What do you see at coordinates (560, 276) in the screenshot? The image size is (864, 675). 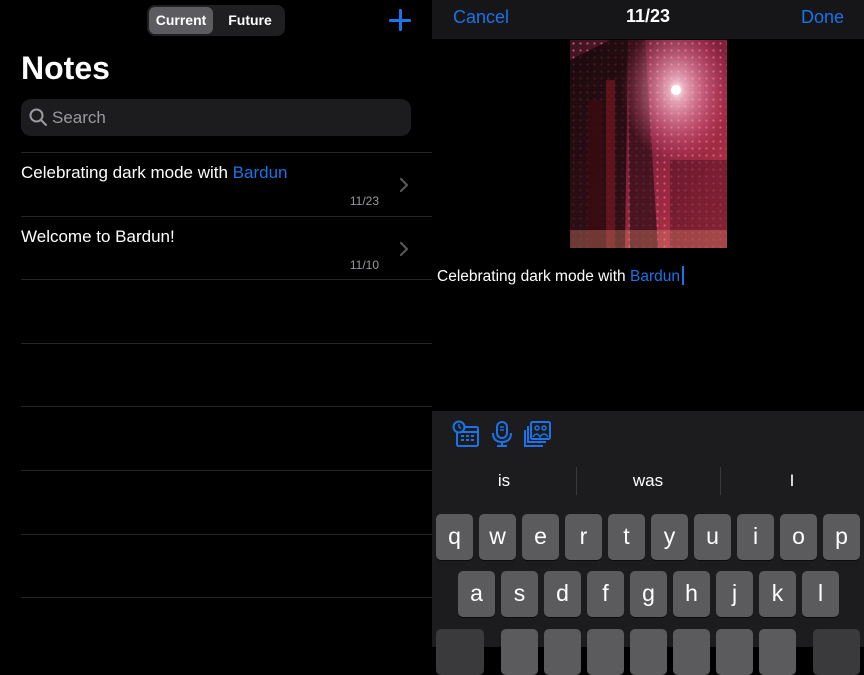 I see `note-body-text: Celebrating dark mode with Bardun` at bounding box center [560, 276].